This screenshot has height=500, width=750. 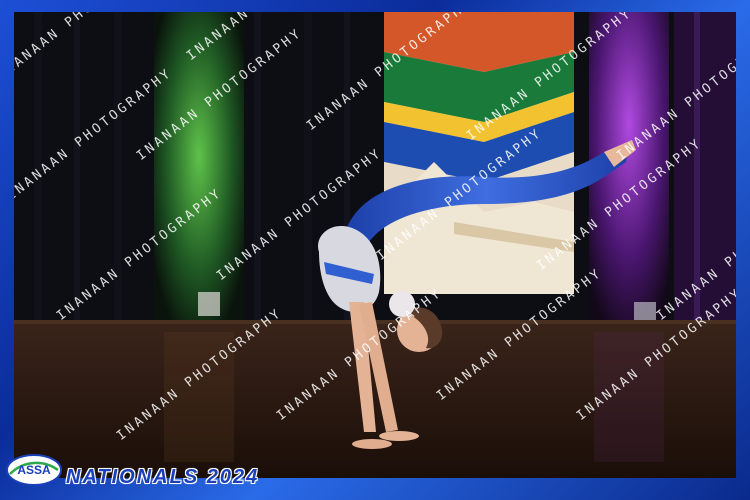 What do you see at coordinates (199, 172) in the screenshot?
I see `green-stage-light` at bounding box center [199, 172].